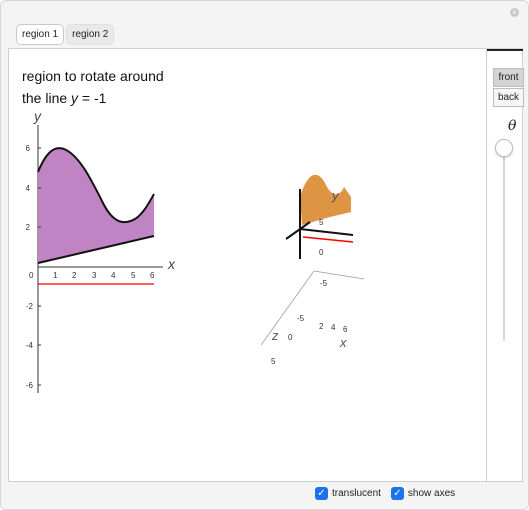  What do you see at coordinates (508, 77) in the screenshot?
I see `view-front-button: front` at bounding box center [508, 77].